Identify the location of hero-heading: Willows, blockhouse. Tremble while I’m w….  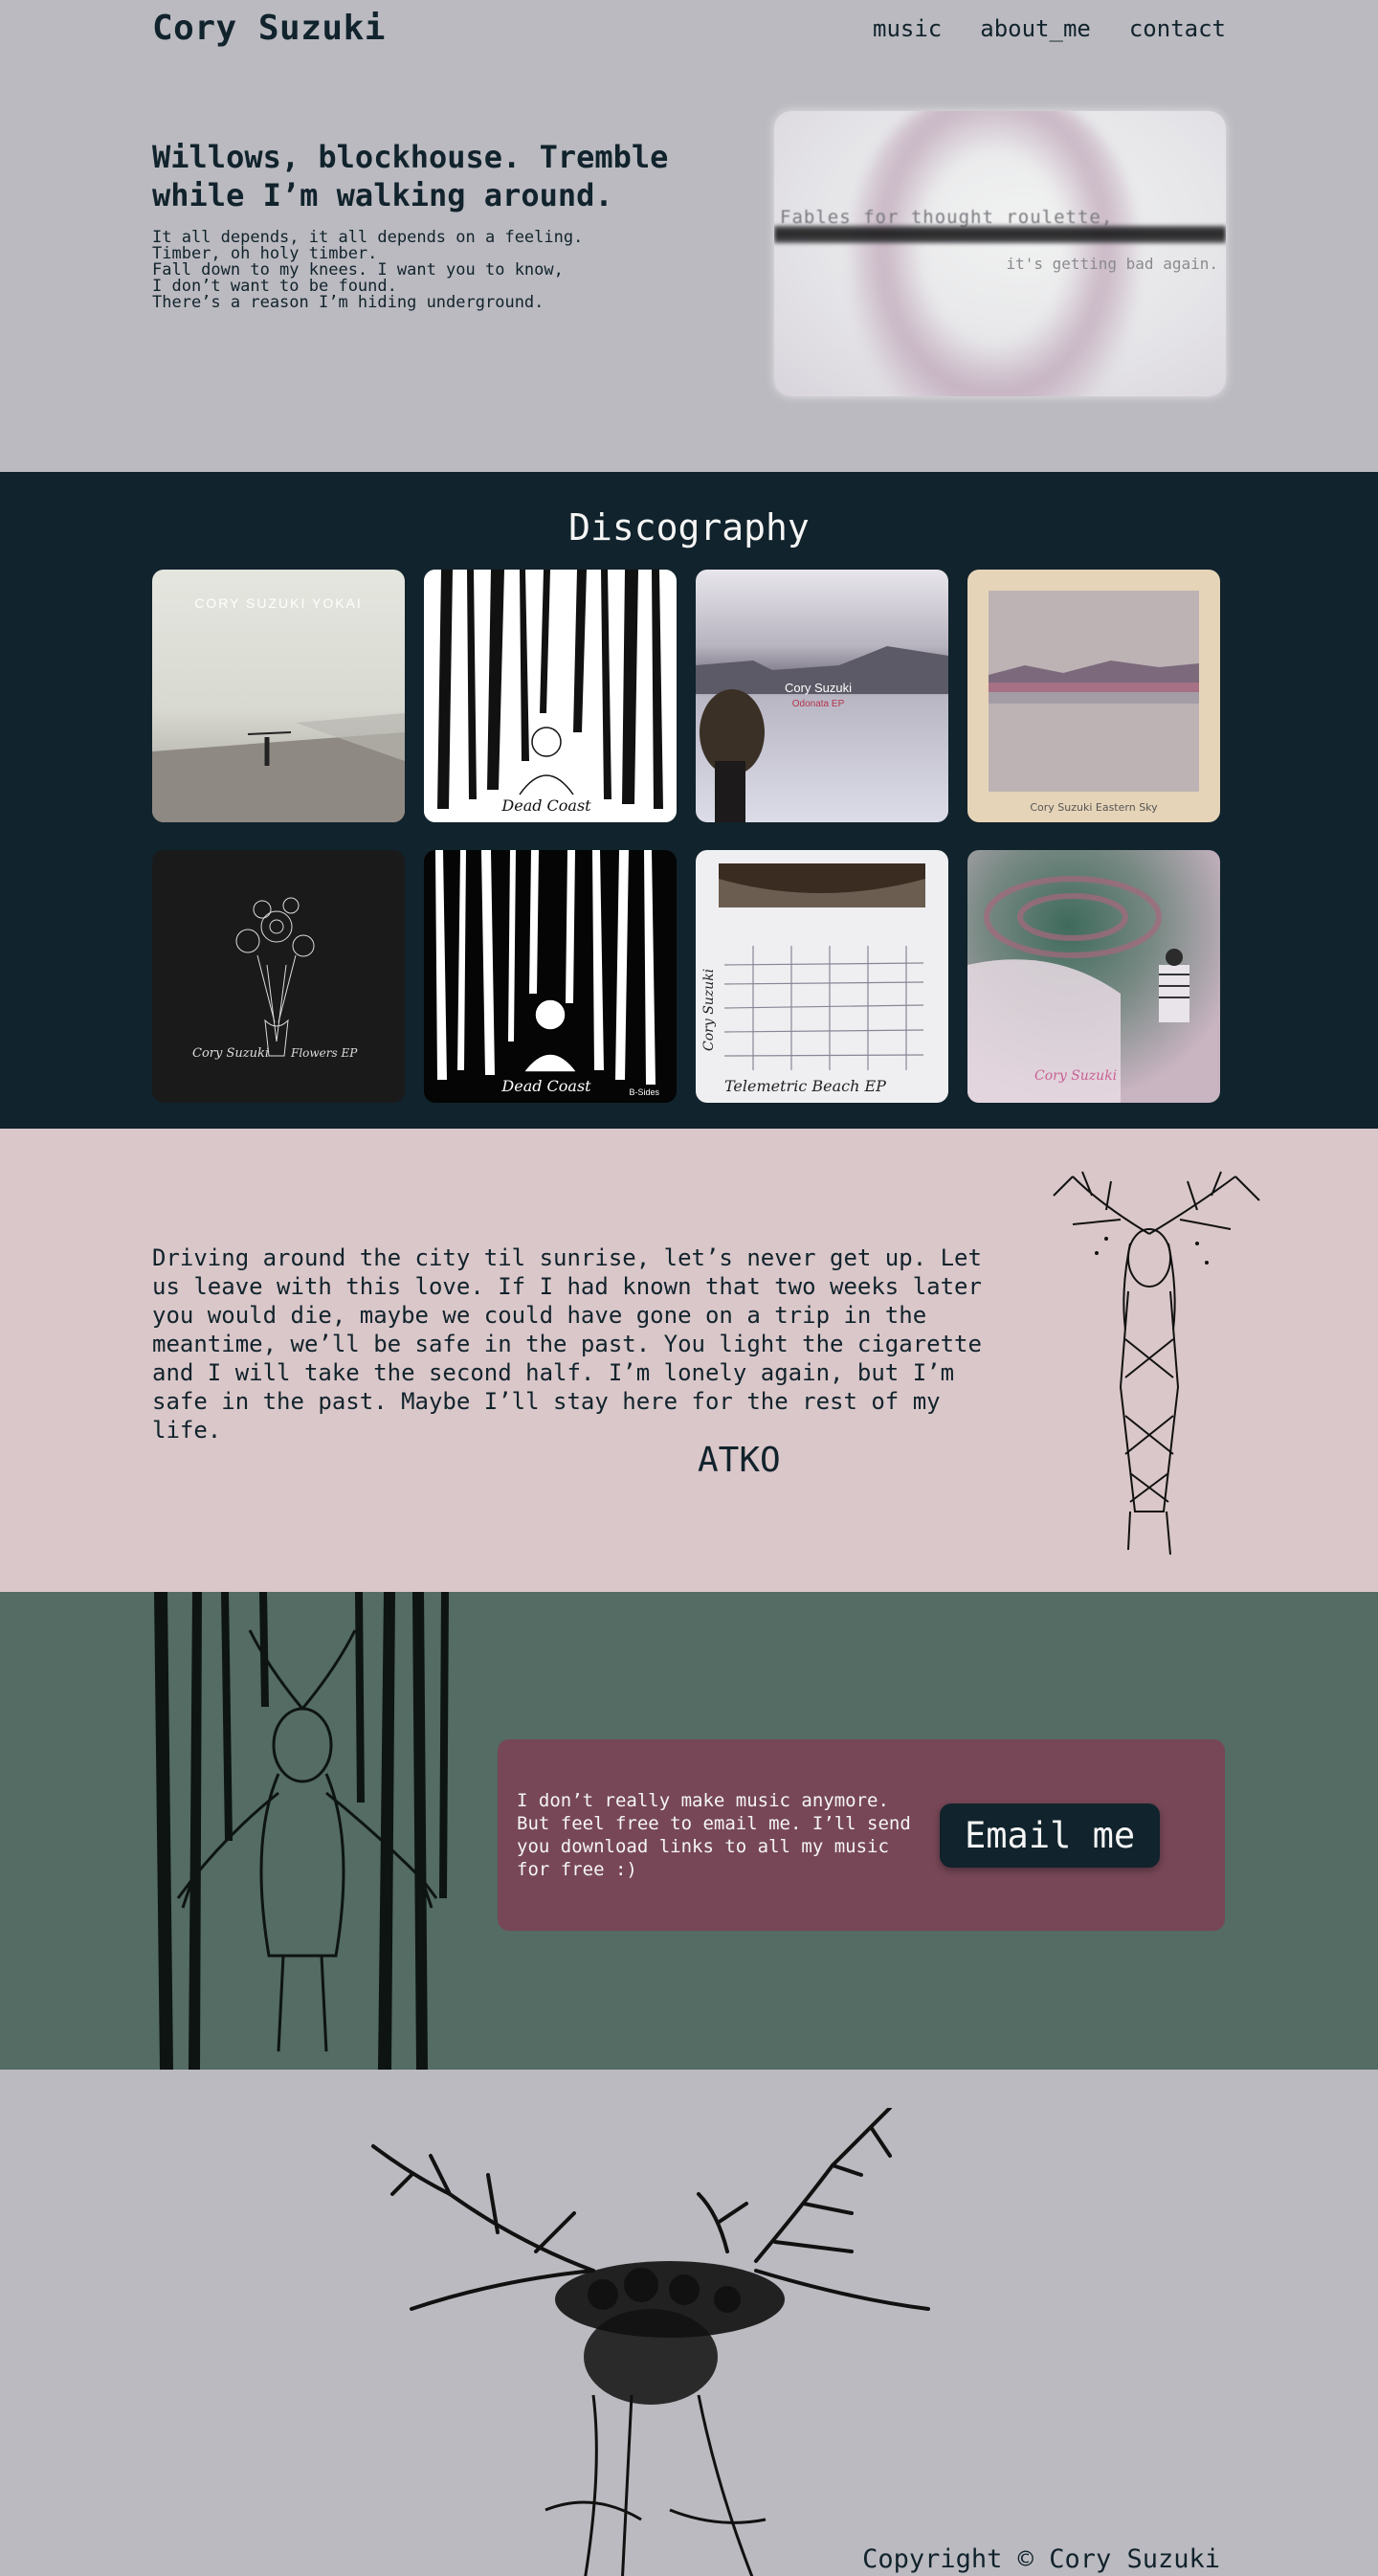
(410, 176).